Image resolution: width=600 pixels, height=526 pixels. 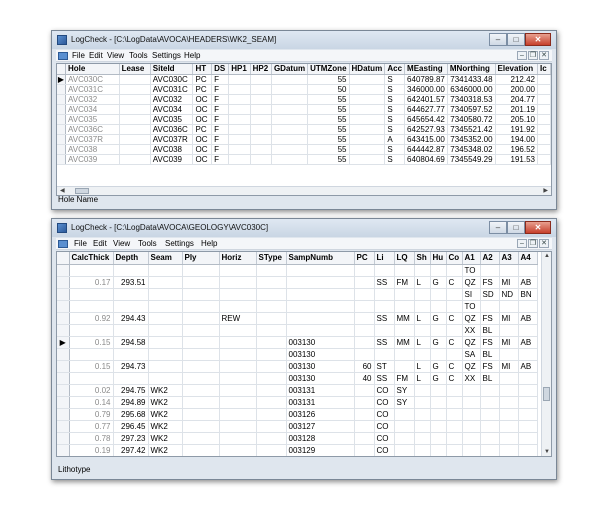 What do you see at coordinates (471, 79) in the screenshot?
I see `table-cell: 7341433.48` at bounding box center [471, 79].